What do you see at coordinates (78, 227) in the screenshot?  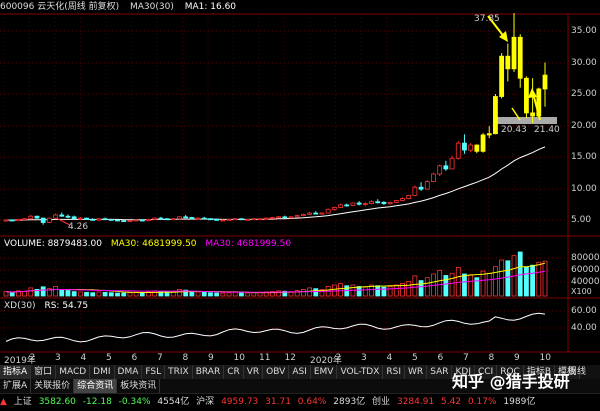 I see `start-low-annotation: 4.26` at bounding box center [78, 227].